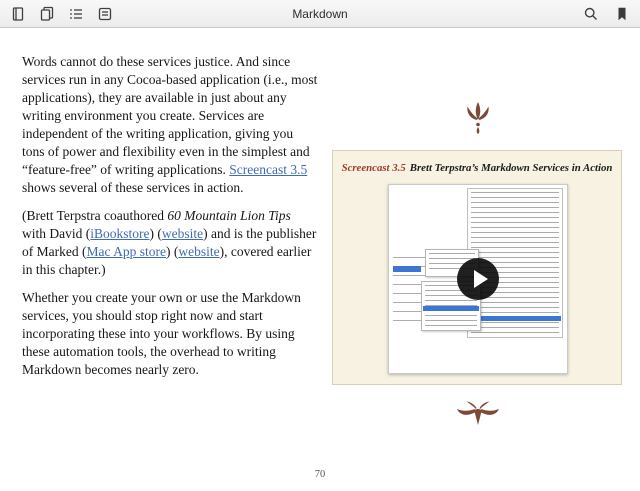 The image size is (640, 491). I want to click on text-selection-highlight, so click(407, 269).